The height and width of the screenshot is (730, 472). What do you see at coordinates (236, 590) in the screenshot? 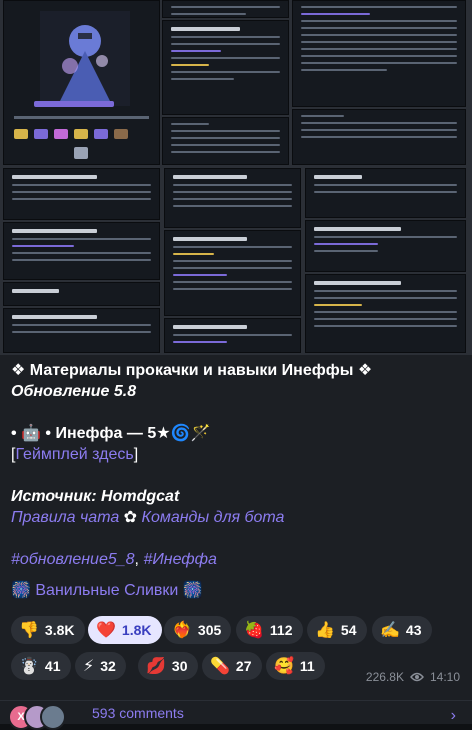
I see `channel-signature: 🎆 Ванильные Сливки 🎆` at bounding box center [236, 590].